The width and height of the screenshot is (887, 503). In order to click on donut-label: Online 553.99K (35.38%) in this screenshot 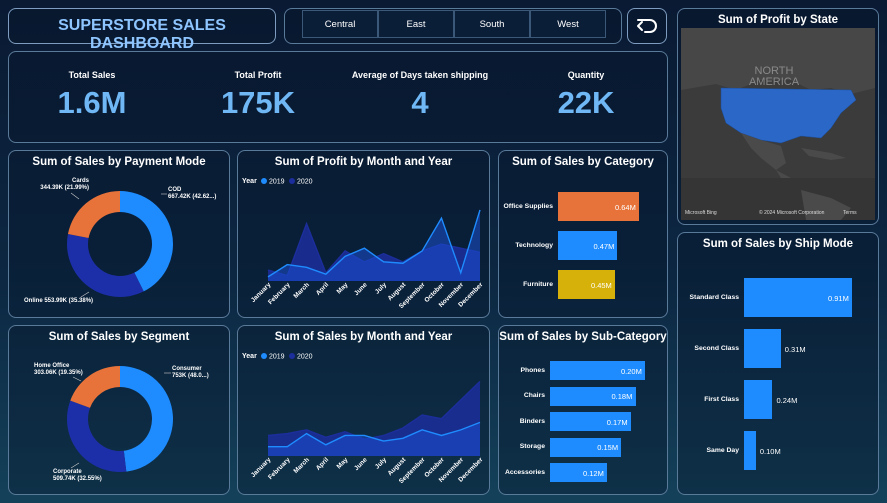, I will do `click(58, 301)`.